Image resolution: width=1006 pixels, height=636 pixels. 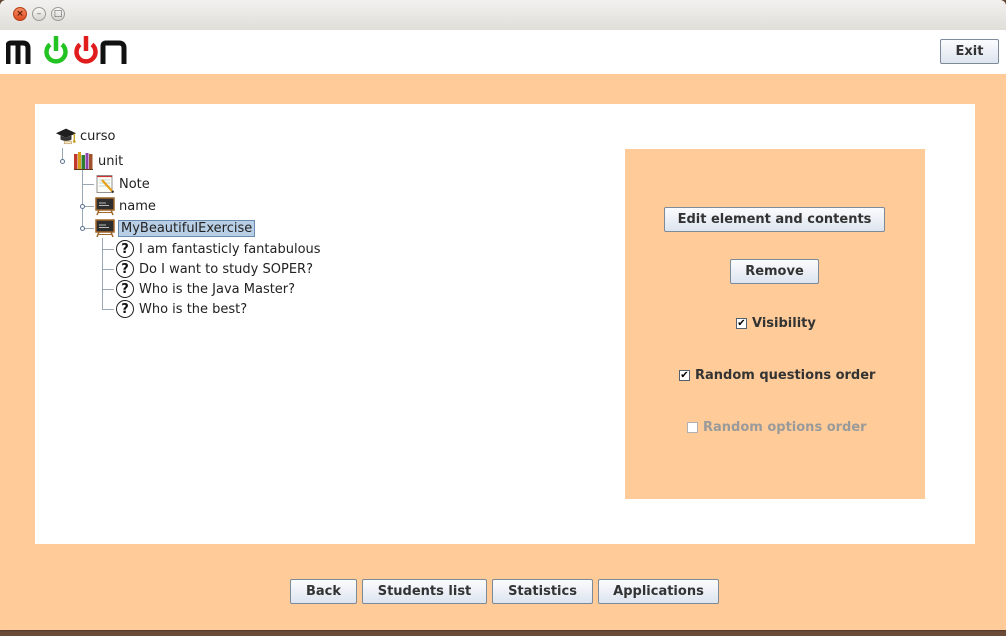 I want to click on visibility-checkbox: ✔ Visibility, so click(x=776, y=323).